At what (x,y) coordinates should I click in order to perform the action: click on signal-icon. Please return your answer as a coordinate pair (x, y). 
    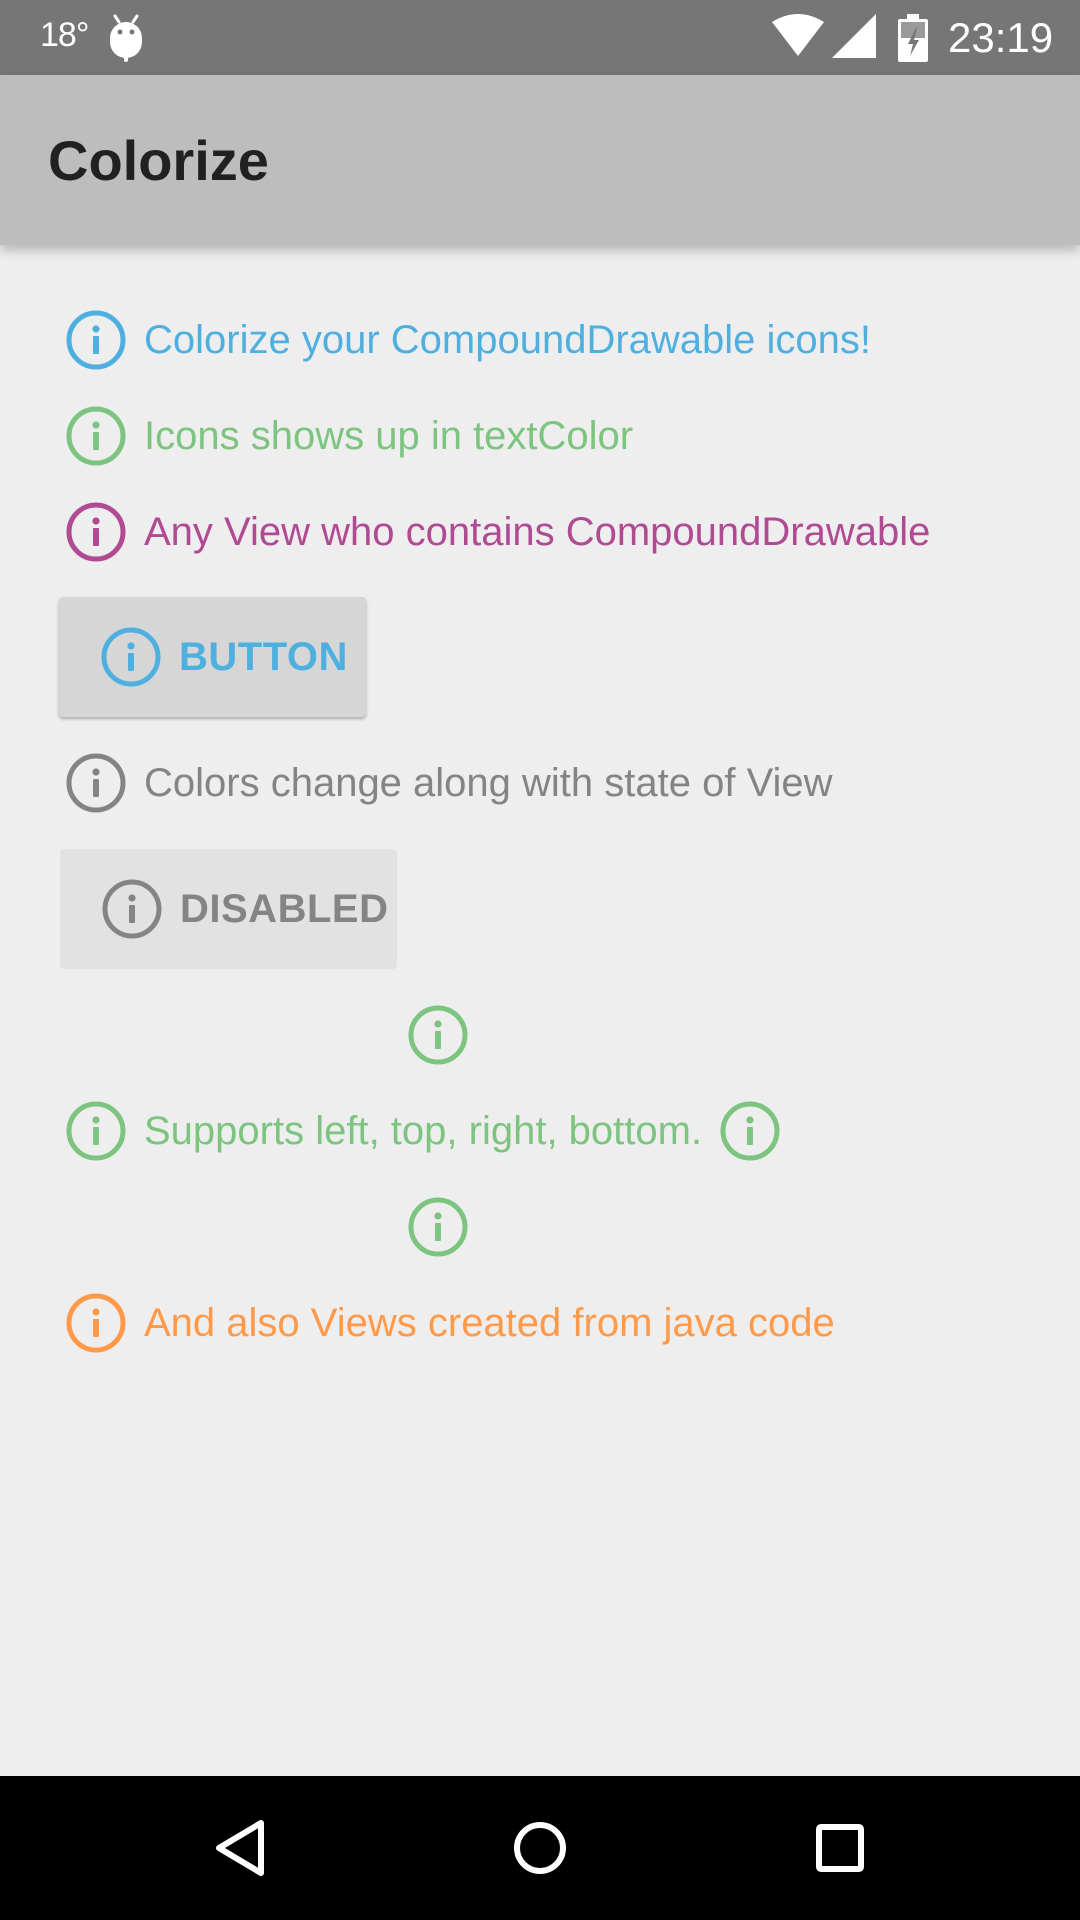
    Looking at the image, I should click on (854, 36).